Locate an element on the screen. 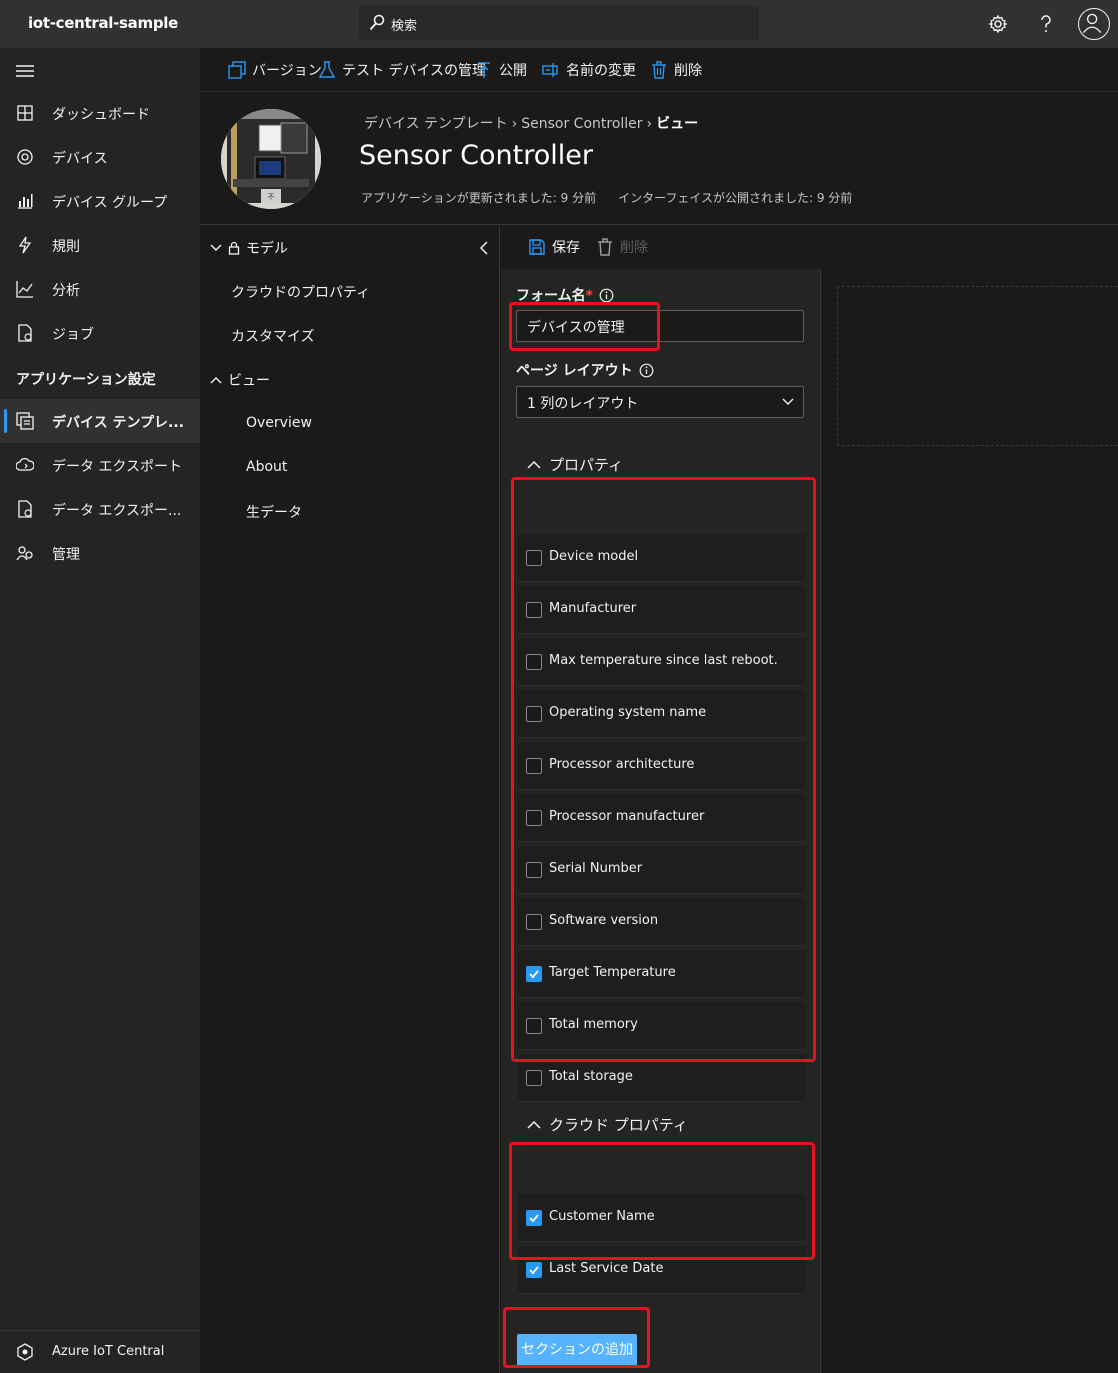 The width and height of the screenshot is (1118, 1373). avatar-icon is located at coordinates (1094, 24).